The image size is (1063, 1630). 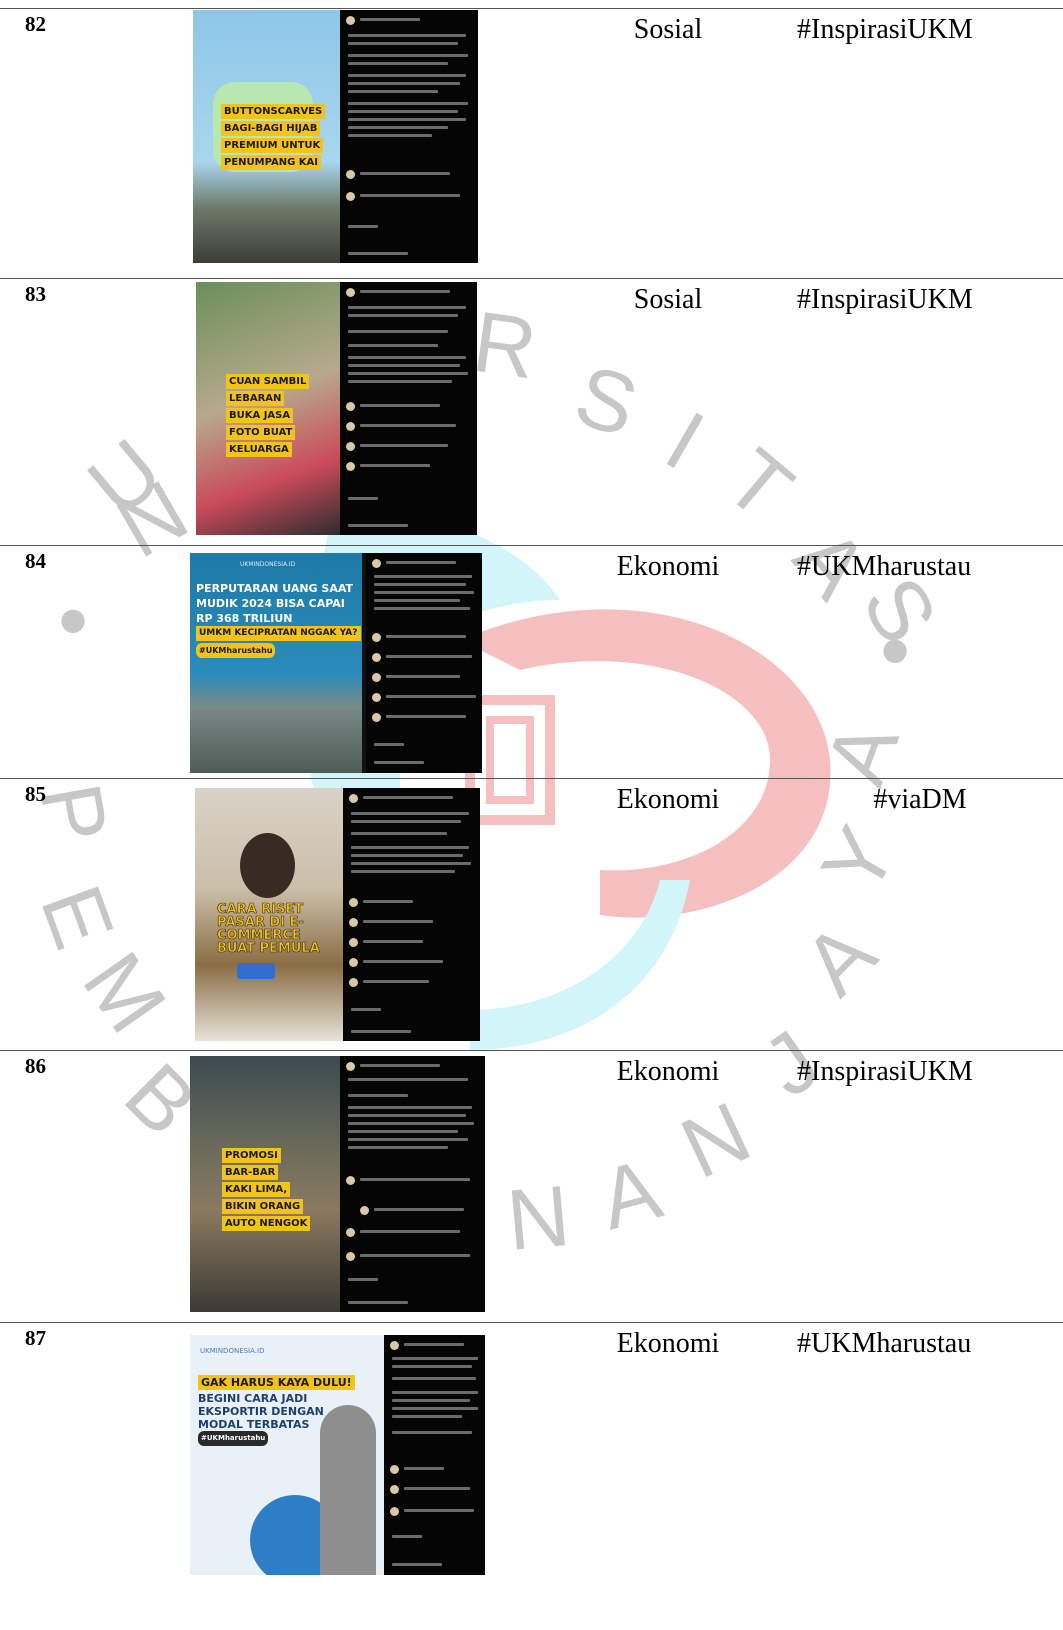 I want to click on row-number: 87, so click(x=35, y=1338).